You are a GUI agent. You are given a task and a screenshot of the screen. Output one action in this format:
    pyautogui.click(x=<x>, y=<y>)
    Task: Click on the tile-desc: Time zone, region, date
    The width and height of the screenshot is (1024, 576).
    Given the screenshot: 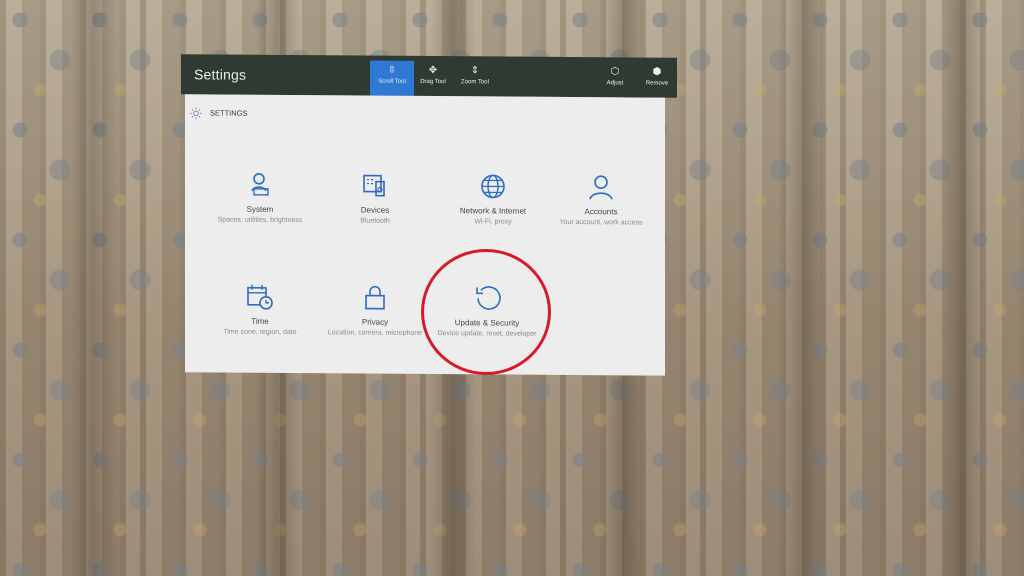 What is the action you would take?
    pyautogui.click(x=260, y=332)
    